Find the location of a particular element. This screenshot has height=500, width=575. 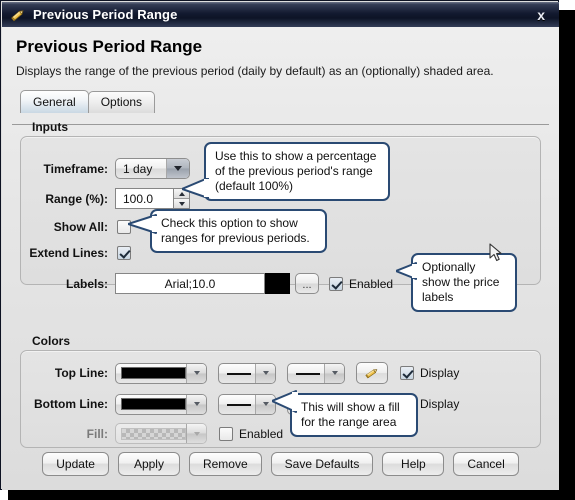

top-line-label: Top Line: is located at coordinates (81, 373).